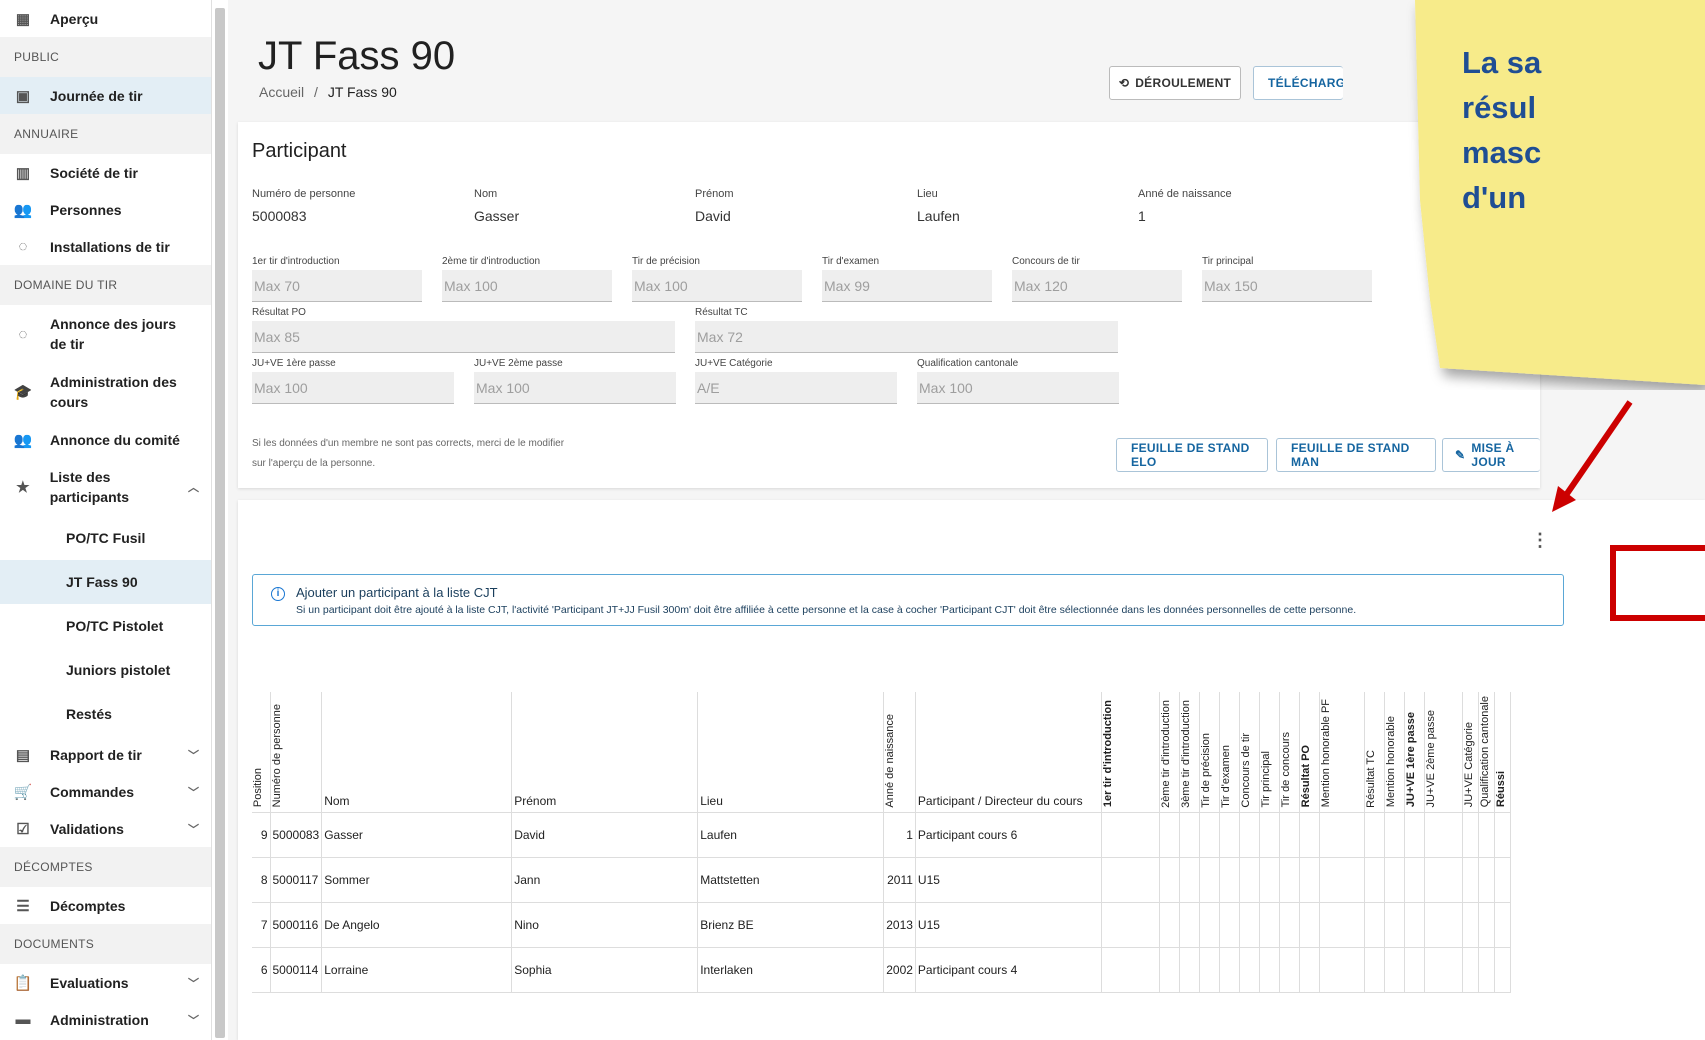 The image size is (1705, 1040). I want to click on column-header: Position, so click(261, 752).